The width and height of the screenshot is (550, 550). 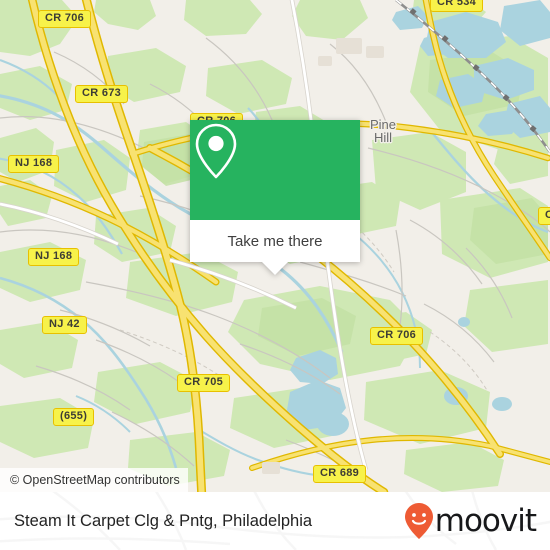 What do you see at coordinates (457, 6) in the screenshot?
I see `road-shield-top-clipped: CR 534` at bounding box center [457, 6].